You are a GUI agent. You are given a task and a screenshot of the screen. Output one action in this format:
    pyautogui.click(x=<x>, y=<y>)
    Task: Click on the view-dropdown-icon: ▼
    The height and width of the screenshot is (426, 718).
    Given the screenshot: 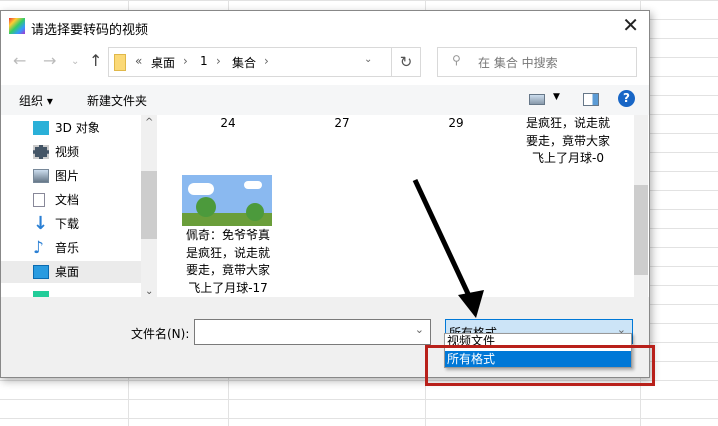 What is the action you would take?
    pyautogui.click(x=556, y=97)
    